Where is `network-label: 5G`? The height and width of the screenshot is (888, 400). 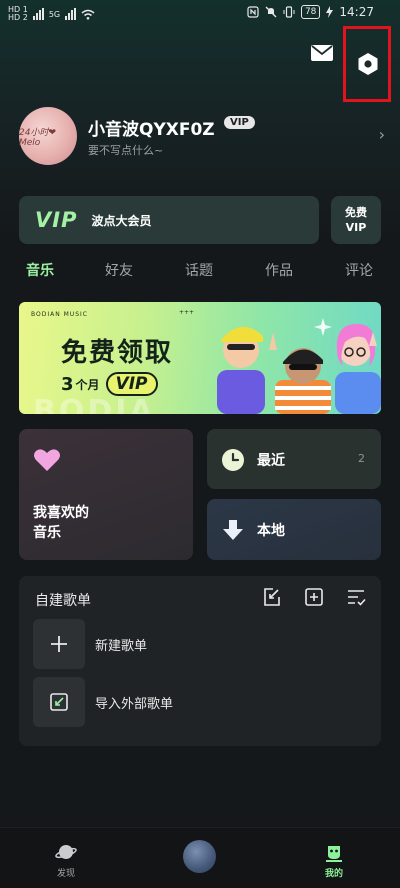 network-label: 5G is located at coordinates (54, 14).